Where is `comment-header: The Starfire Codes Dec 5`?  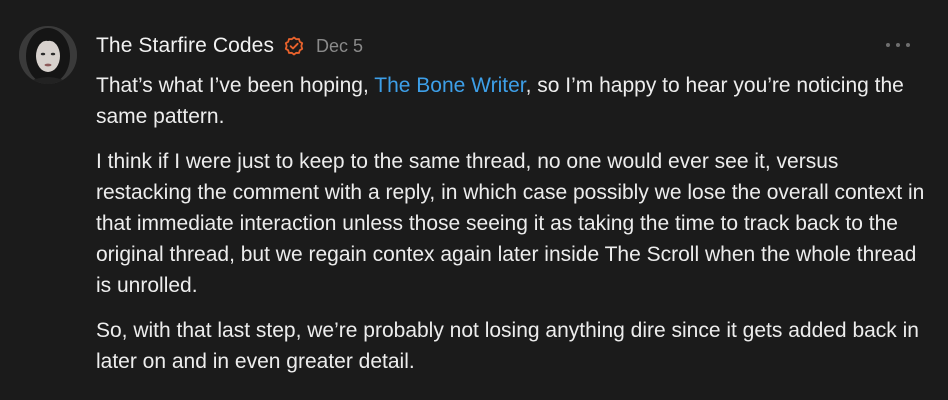
comment-header: The Starfire Codes Dec 5 is located at coordinates (229, 46).